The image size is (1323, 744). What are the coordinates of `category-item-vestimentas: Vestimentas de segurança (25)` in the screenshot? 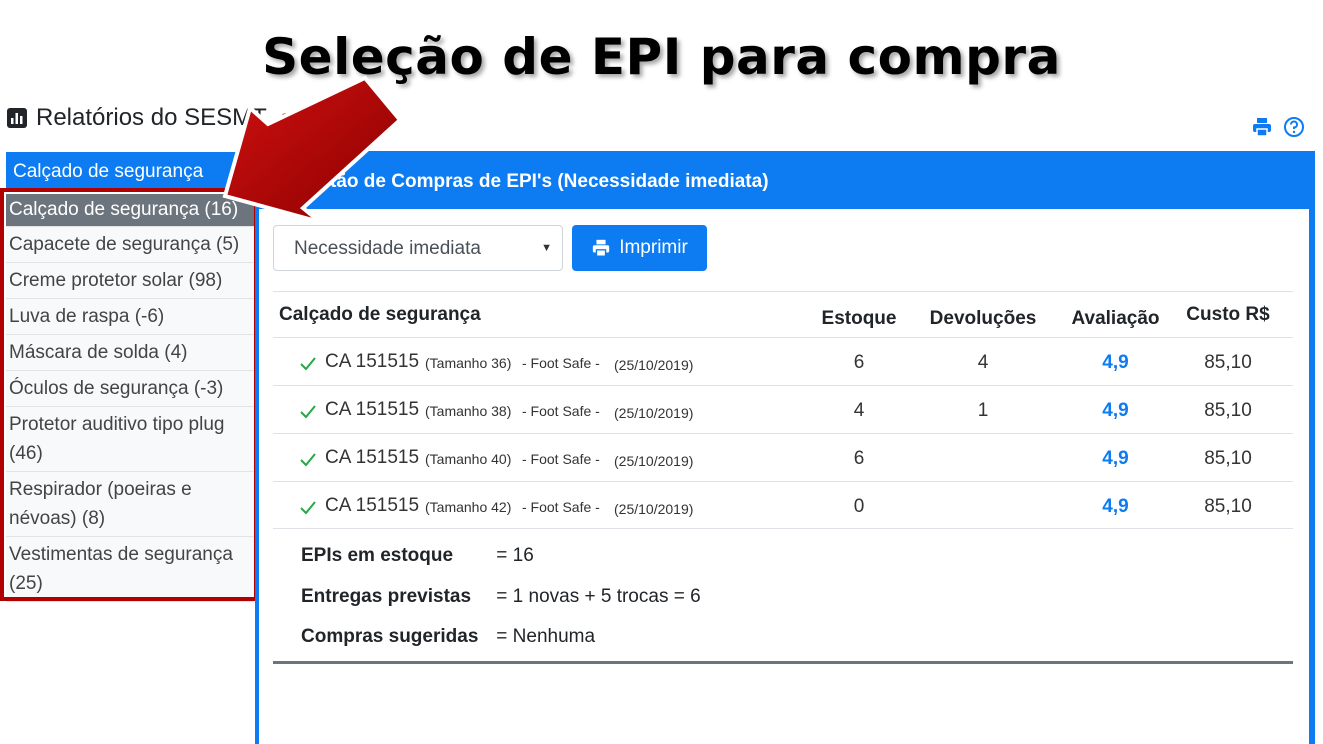 It's located at (130, 569).